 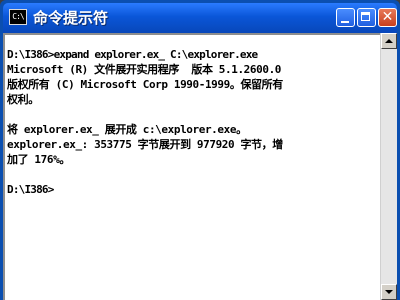 I want to click on console-line-utility-version: Microsoft (R) 文件展开实用程序 版本 5.1.2600.0, so click(x=144, y=69).